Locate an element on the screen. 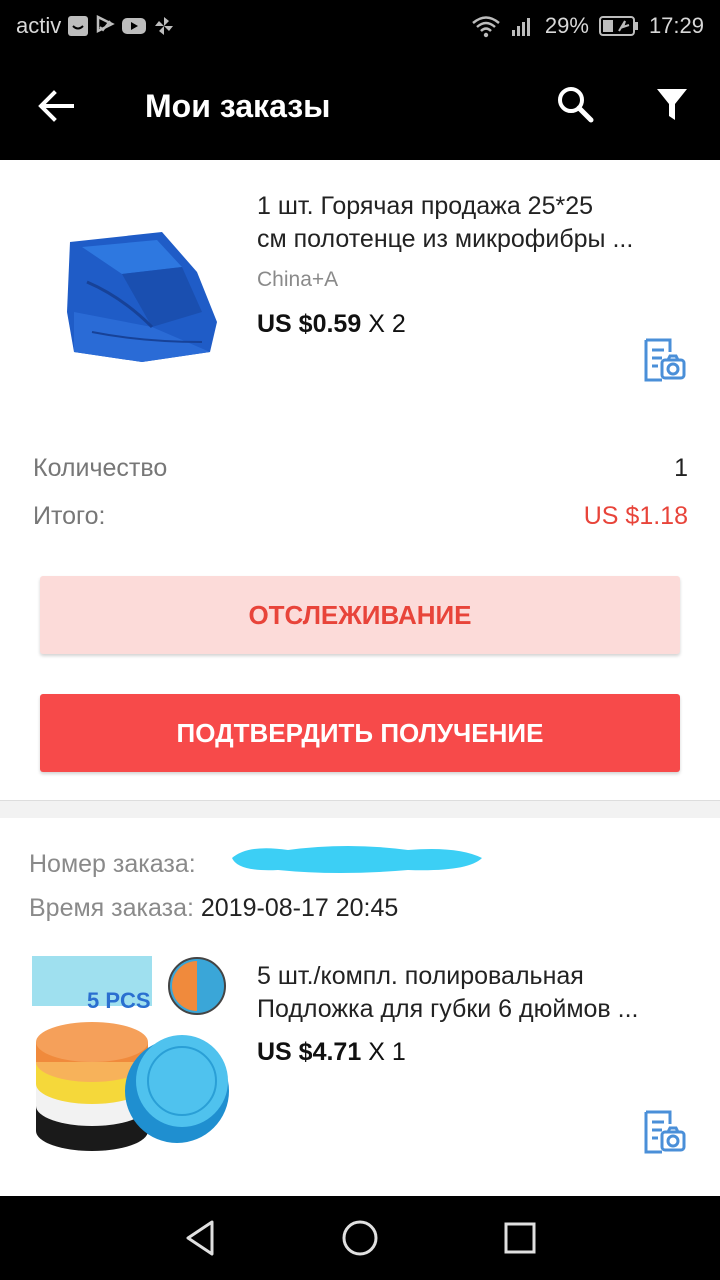 The image size is (720, 1280). redacted-order-number is located at coordinates (357, 859).